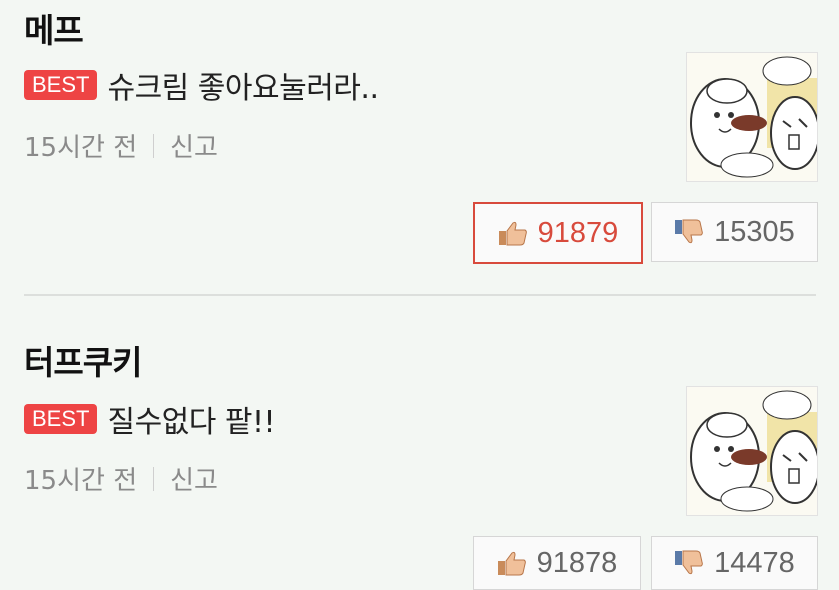 This screenshot has height=590, width=839. What do you see at coordinates (83, 360) in the screenshot?
I see `comment-author: 터프쿠키` at bounding box center [83, 360].